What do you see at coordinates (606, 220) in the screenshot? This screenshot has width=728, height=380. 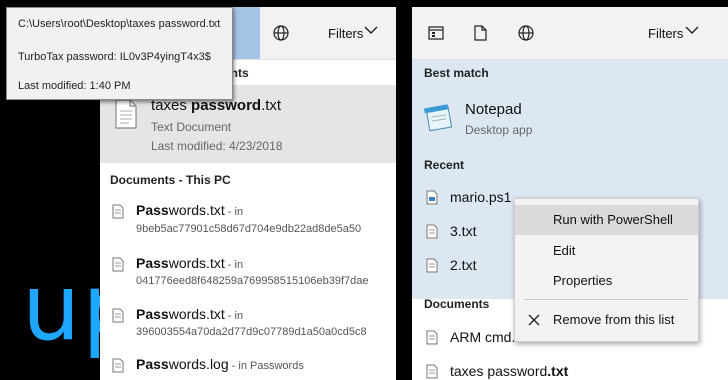 I see `menu-item-run-powershell: Run with PowerShell` at bounding box center [606, 220].